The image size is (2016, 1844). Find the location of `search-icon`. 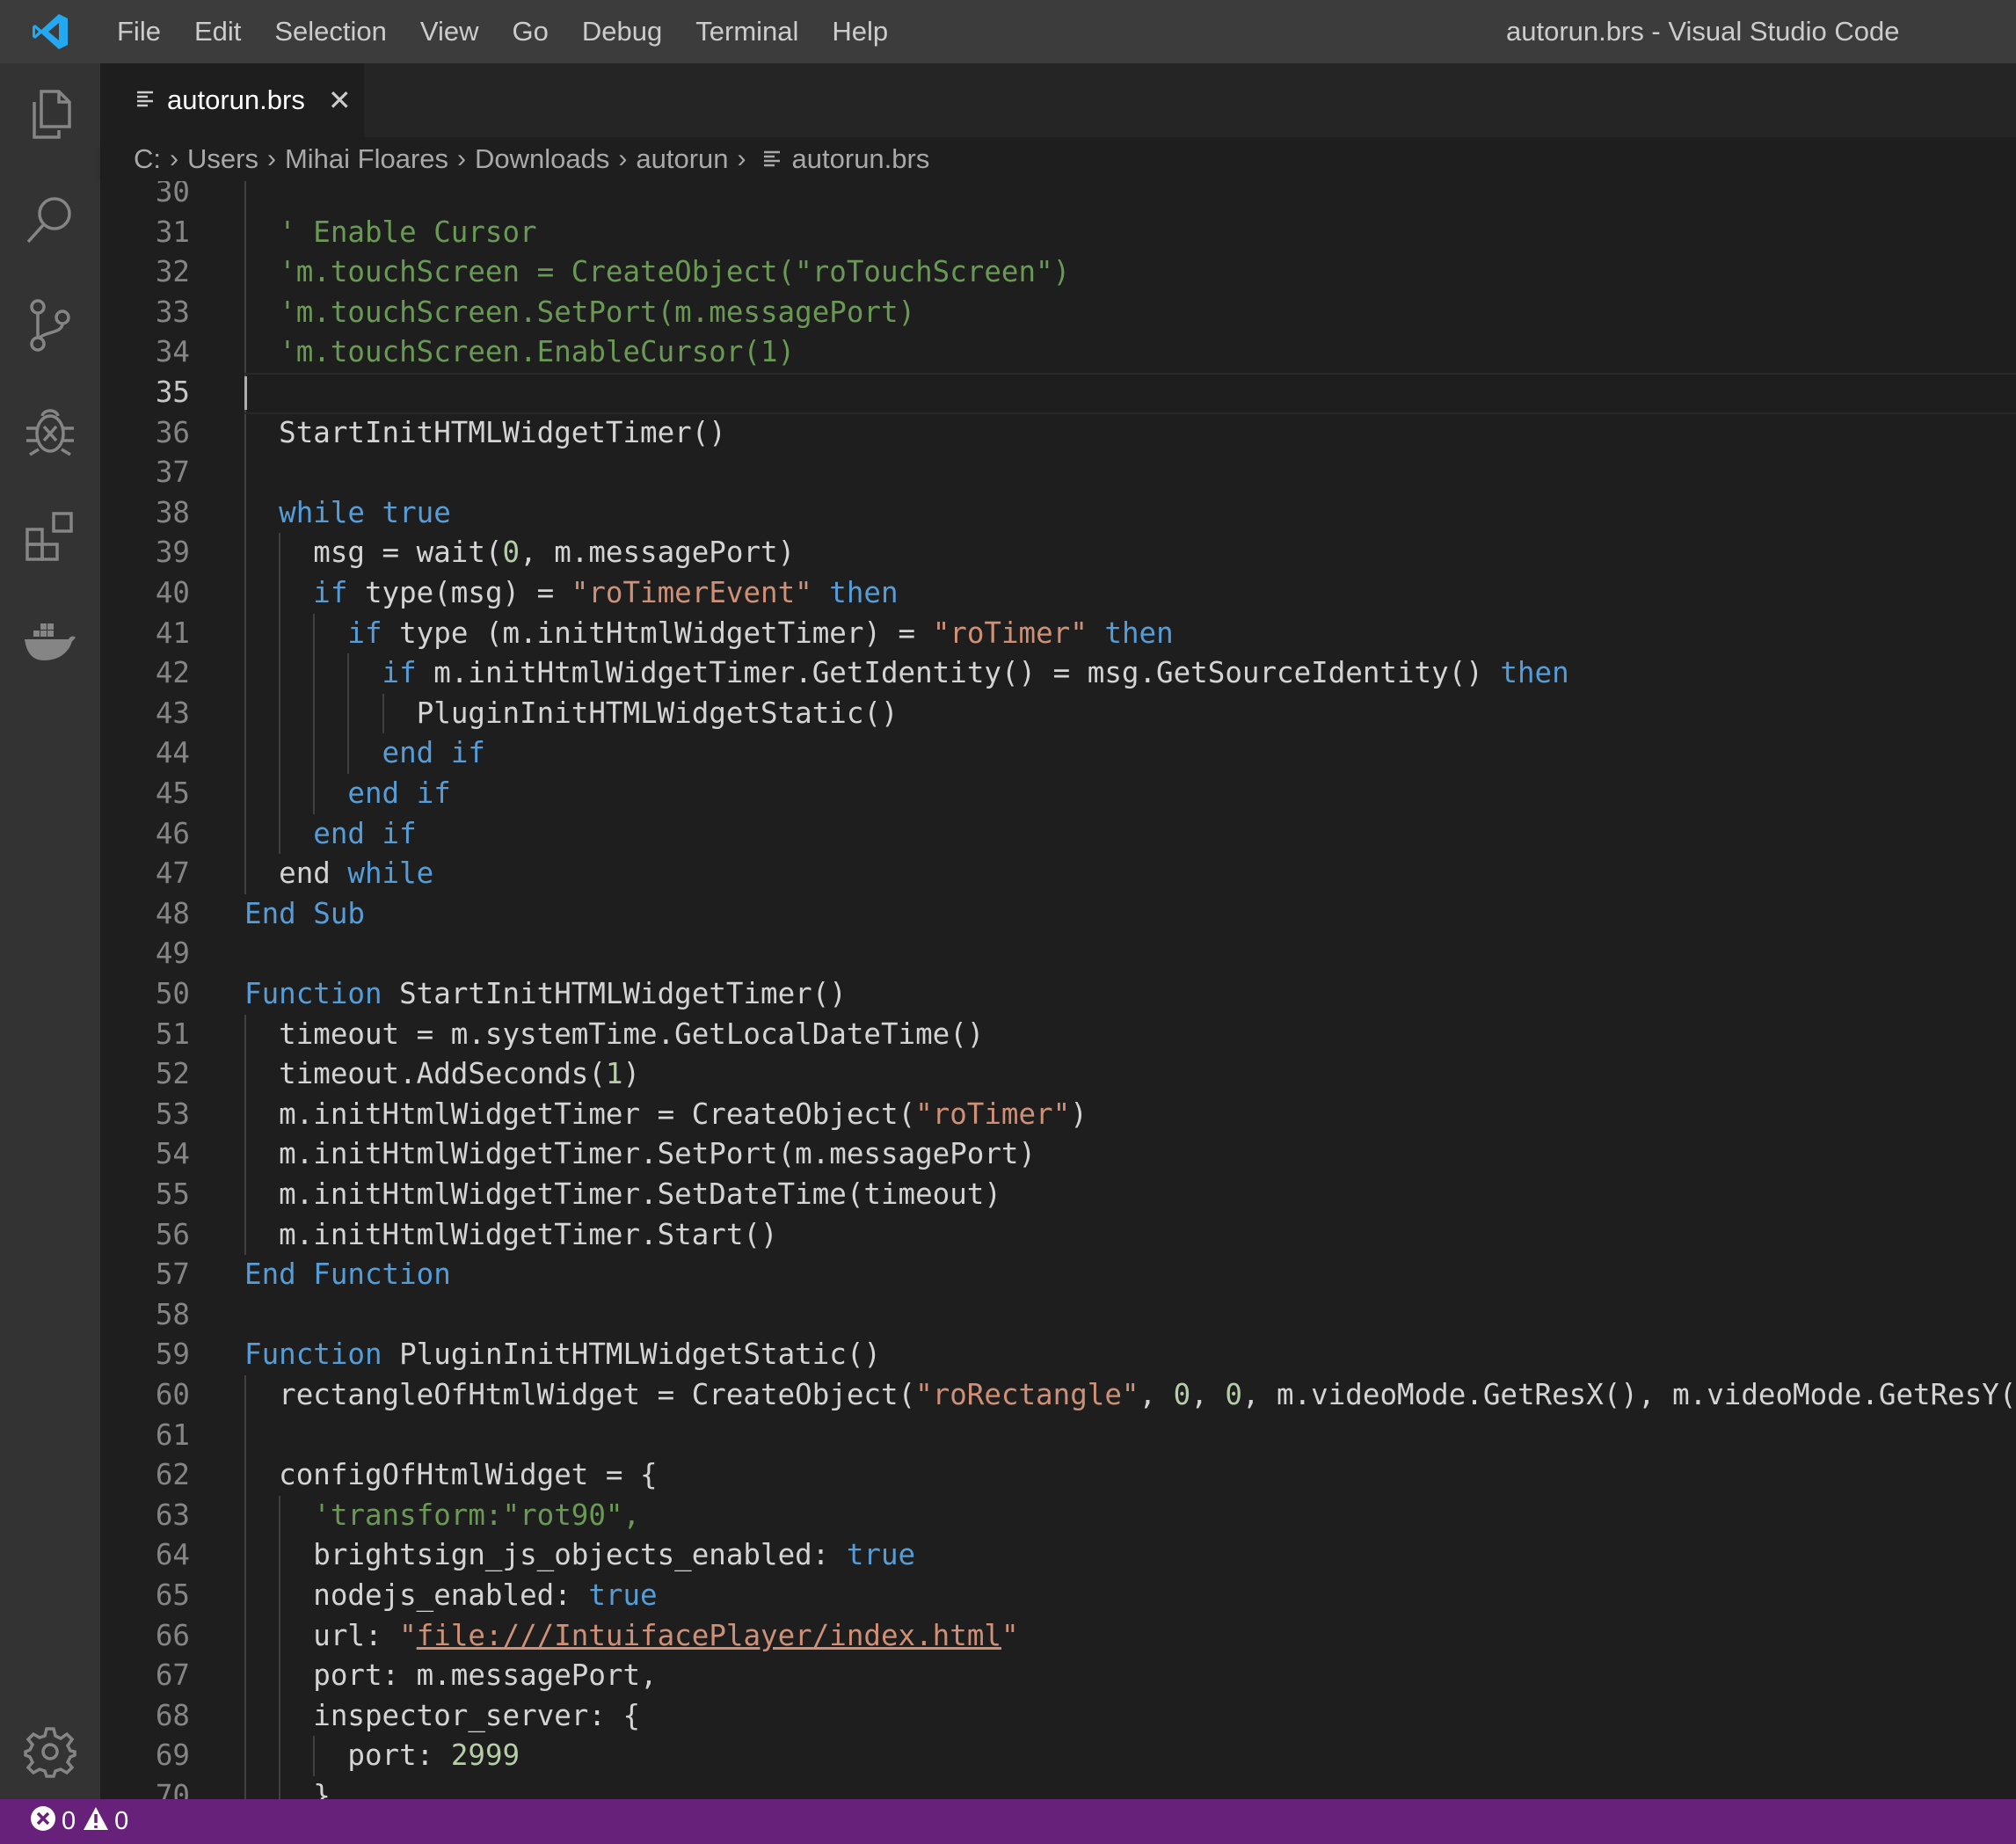

search-icon is located at coordinates (50, 219).